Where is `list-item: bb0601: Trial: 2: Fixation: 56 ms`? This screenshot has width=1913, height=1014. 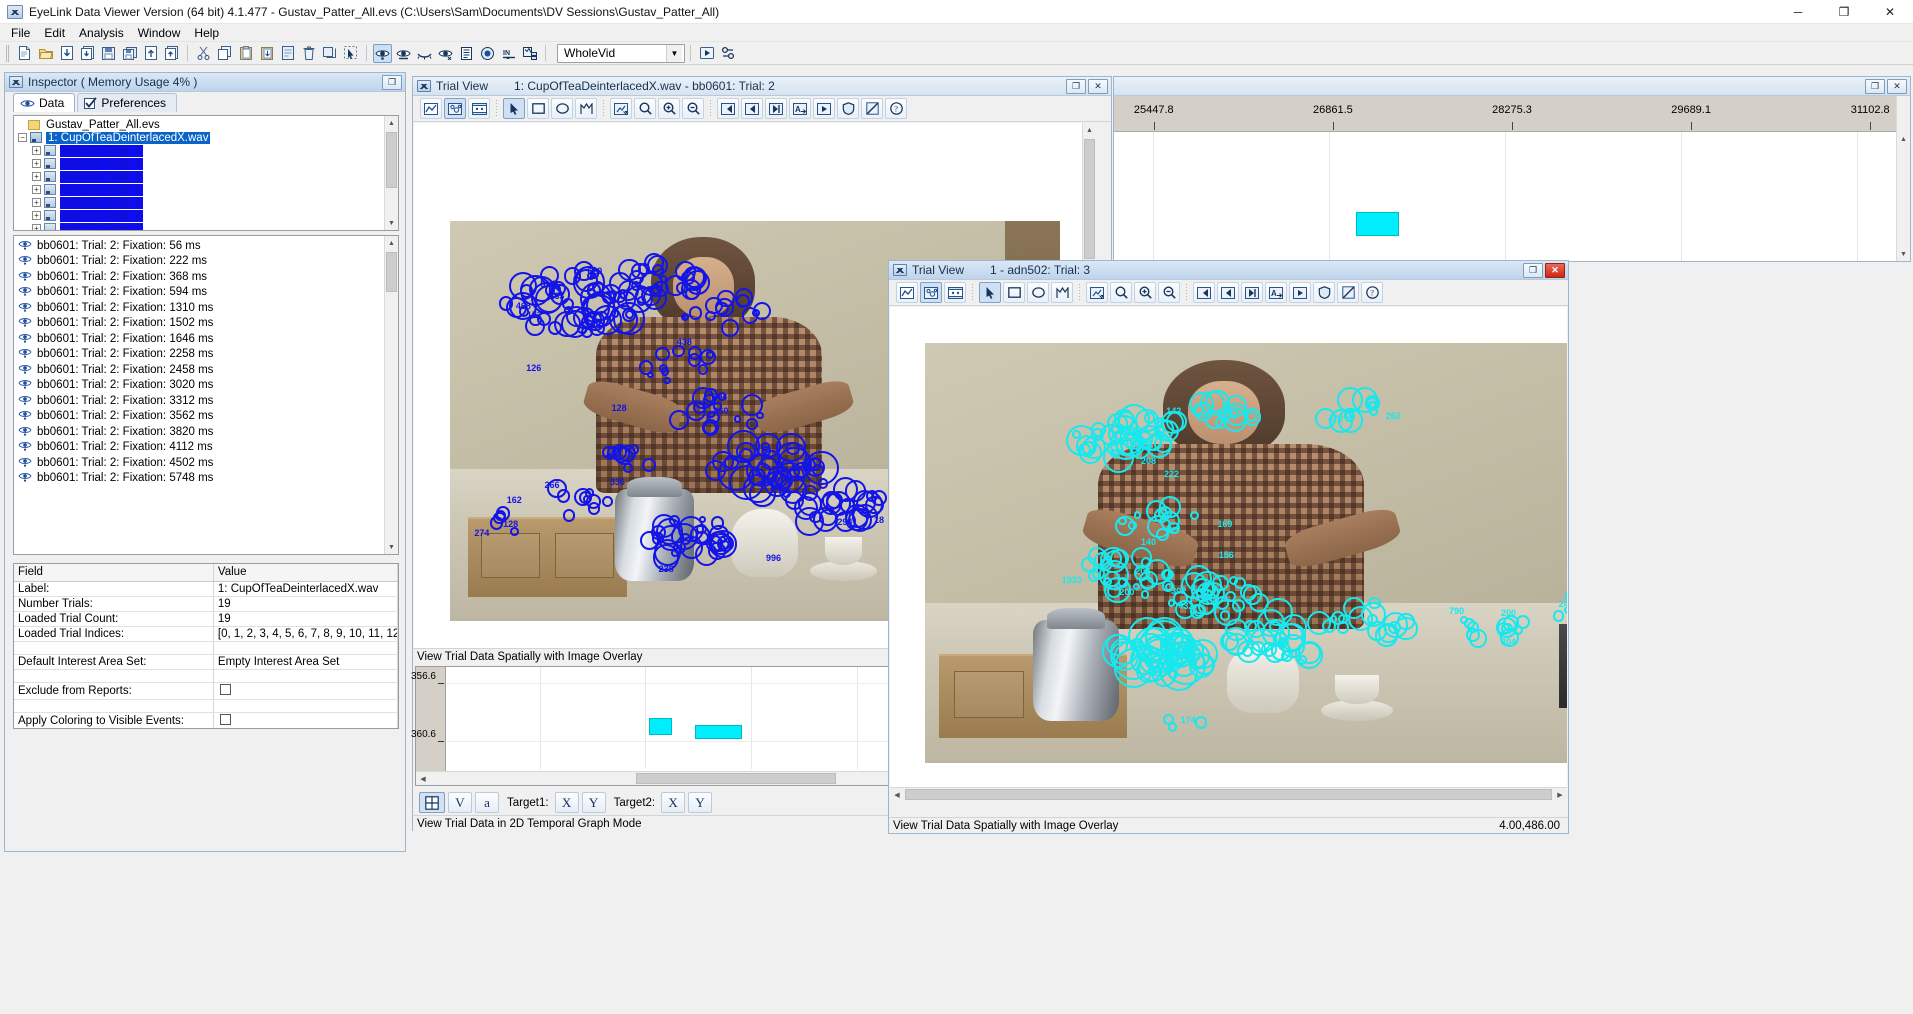
list-item: bb0601: Trial: 2: Fixation: 56 ms is located at coordinates (206, 246).